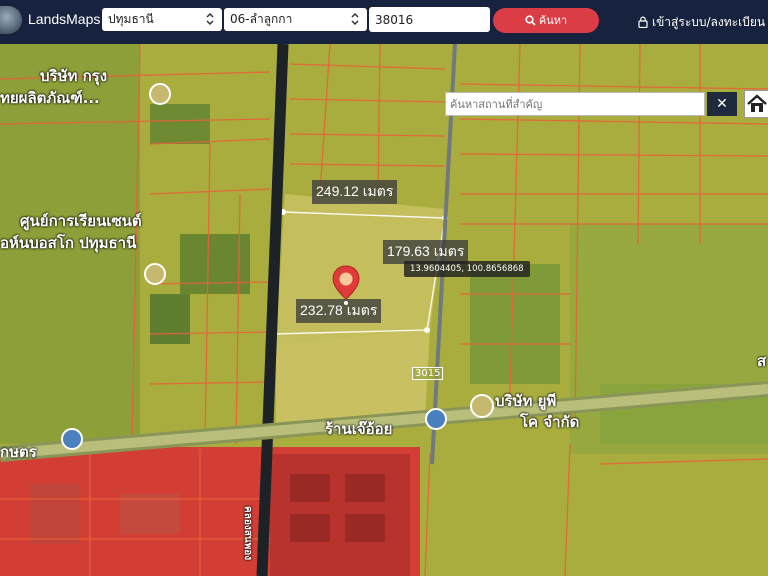 Image resolution: width=768 pixels, height=576 pixels. What do you see at coordinates (11, 20) in the screenshot?
I see `landsmaps-logo-icon` at bounding box center [11, 20].